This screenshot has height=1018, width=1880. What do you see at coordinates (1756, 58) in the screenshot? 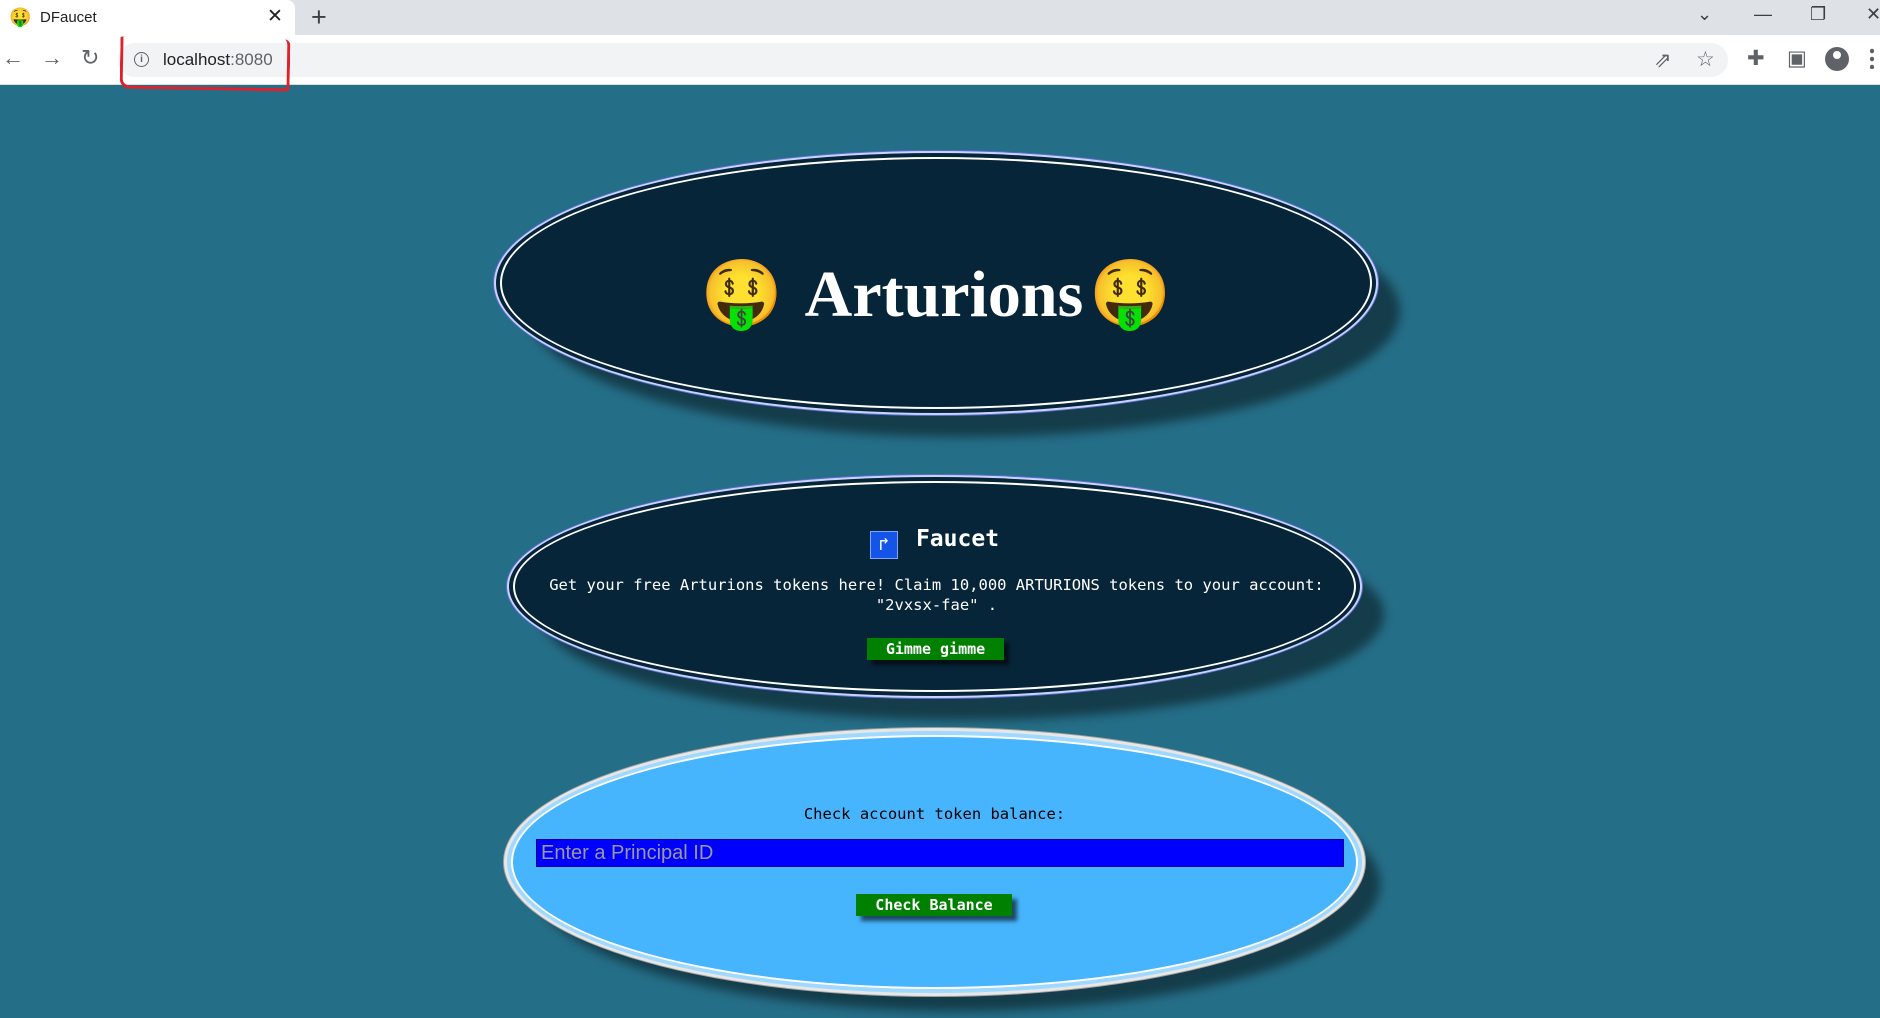
I see `extensions-icon: ✚` at bounding box center [1756, 58].